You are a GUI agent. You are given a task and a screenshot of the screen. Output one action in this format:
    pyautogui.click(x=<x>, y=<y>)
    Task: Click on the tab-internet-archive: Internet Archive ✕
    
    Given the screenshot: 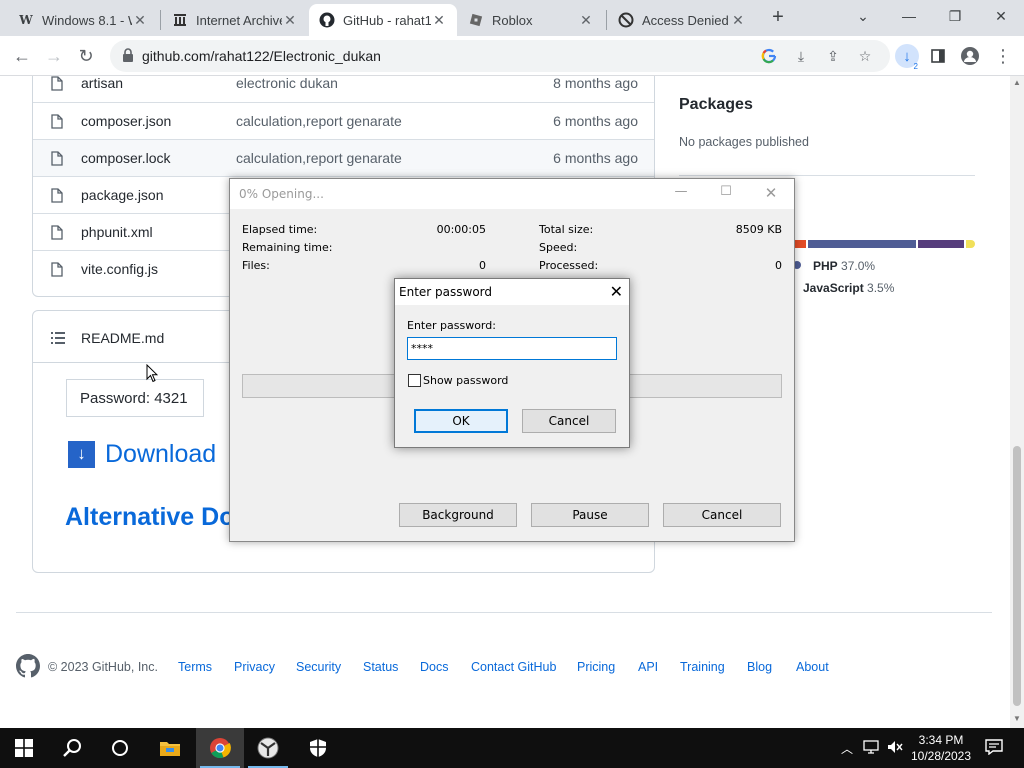 What is the action you would take?
    pyautogui.click(x=235, y=20)
    